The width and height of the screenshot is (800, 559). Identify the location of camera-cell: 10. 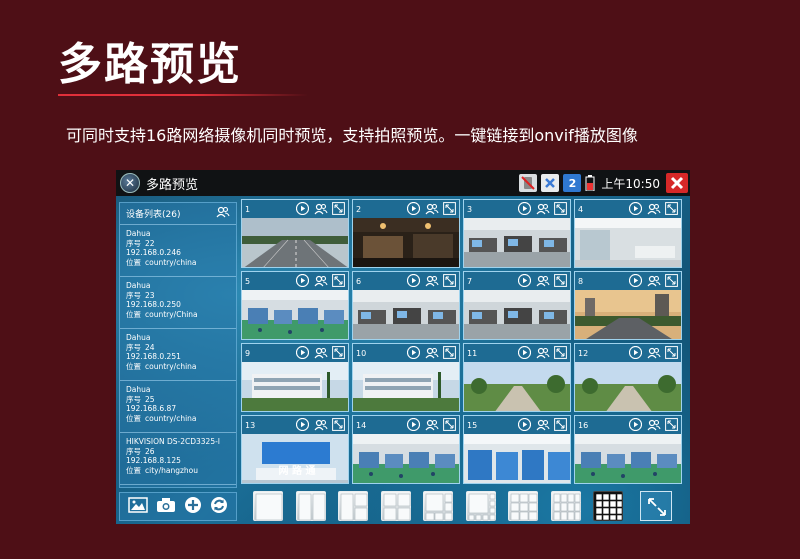
(406, 377).